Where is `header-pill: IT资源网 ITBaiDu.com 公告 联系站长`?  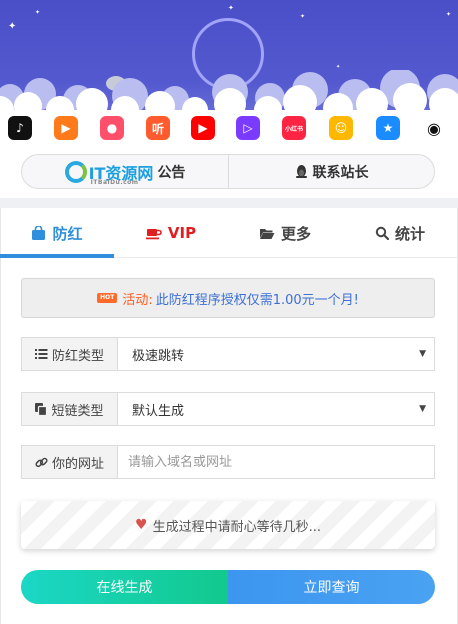
header-pill: IT资源网 ITBaiDu.com 公告 联系站长 is located at coordinates (228, 171).